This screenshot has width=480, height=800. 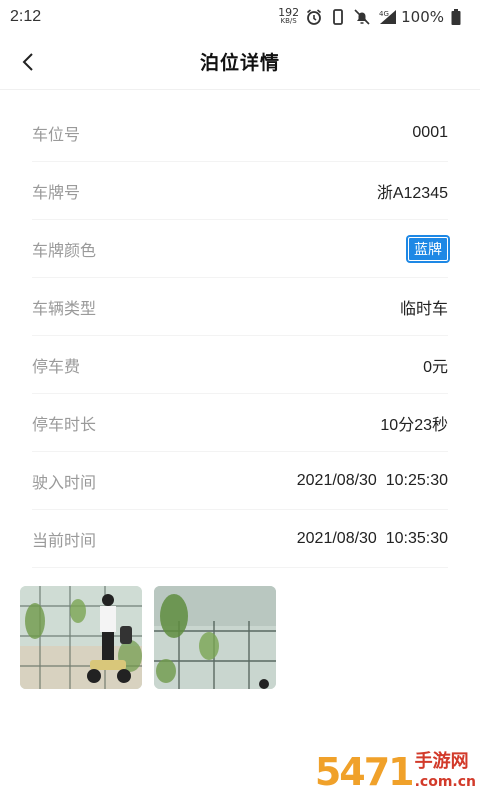 I want to click on chevron-left-icon, so click(x=27, y=62).